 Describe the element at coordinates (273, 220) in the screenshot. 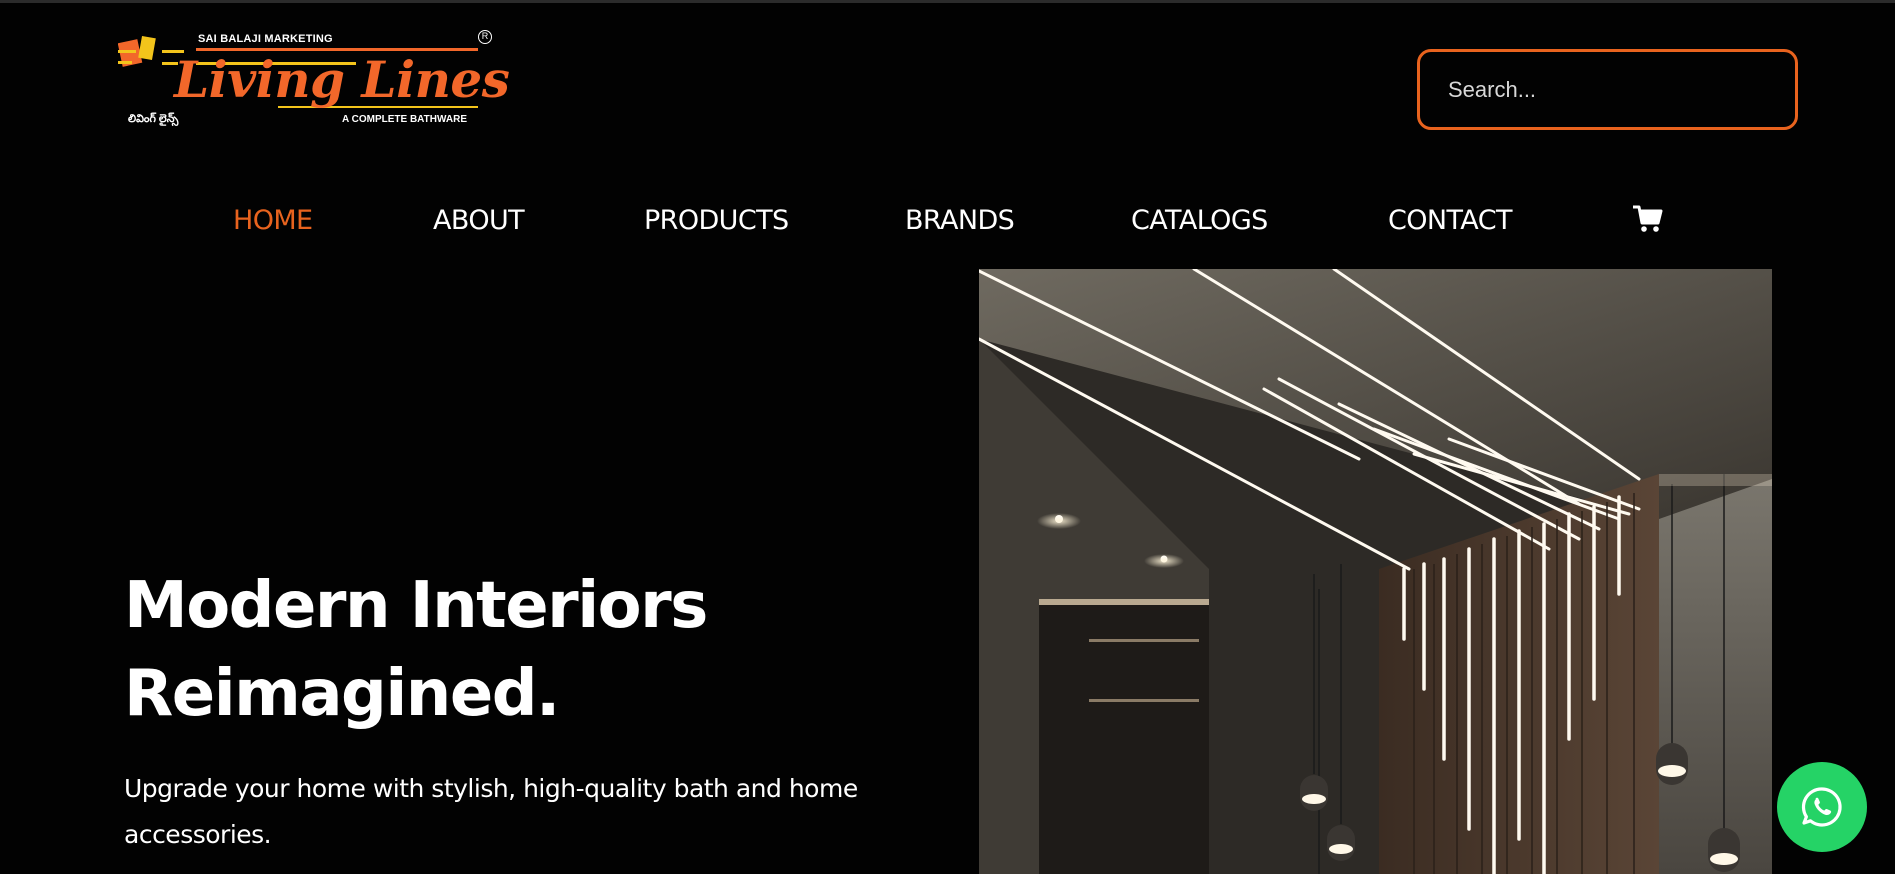

I see `nav-item-home: HOME` at that location.